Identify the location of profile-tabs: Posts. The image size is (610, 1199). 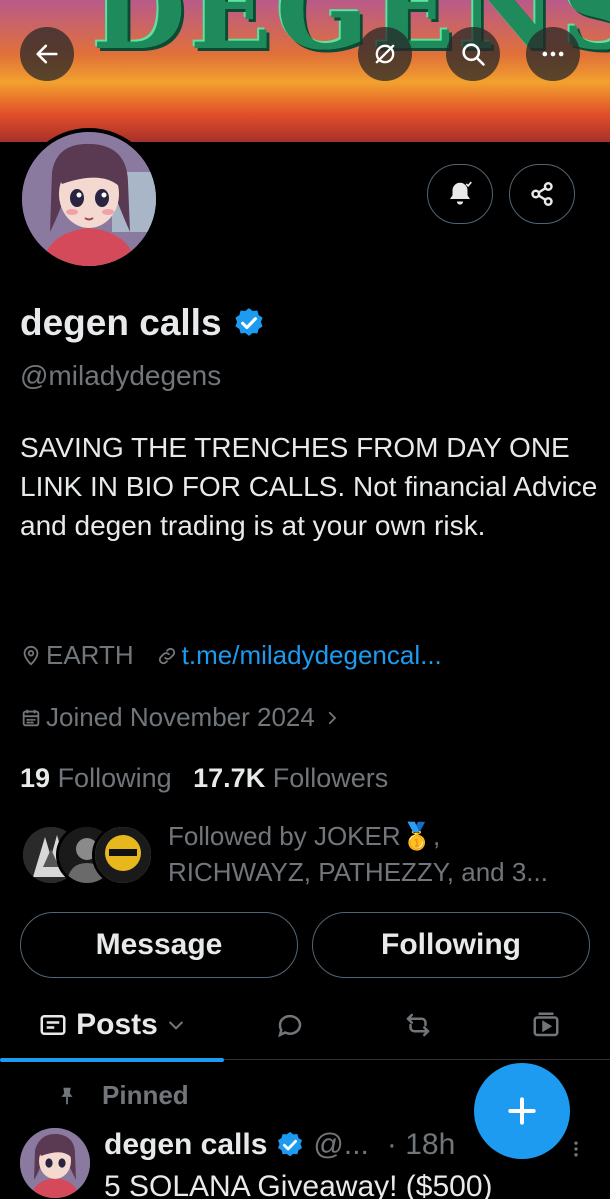
(305, 1026).